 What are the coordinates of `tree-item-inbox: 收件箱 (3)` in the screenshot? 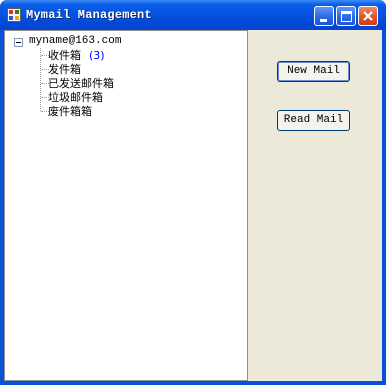 It's located at (76, 55).